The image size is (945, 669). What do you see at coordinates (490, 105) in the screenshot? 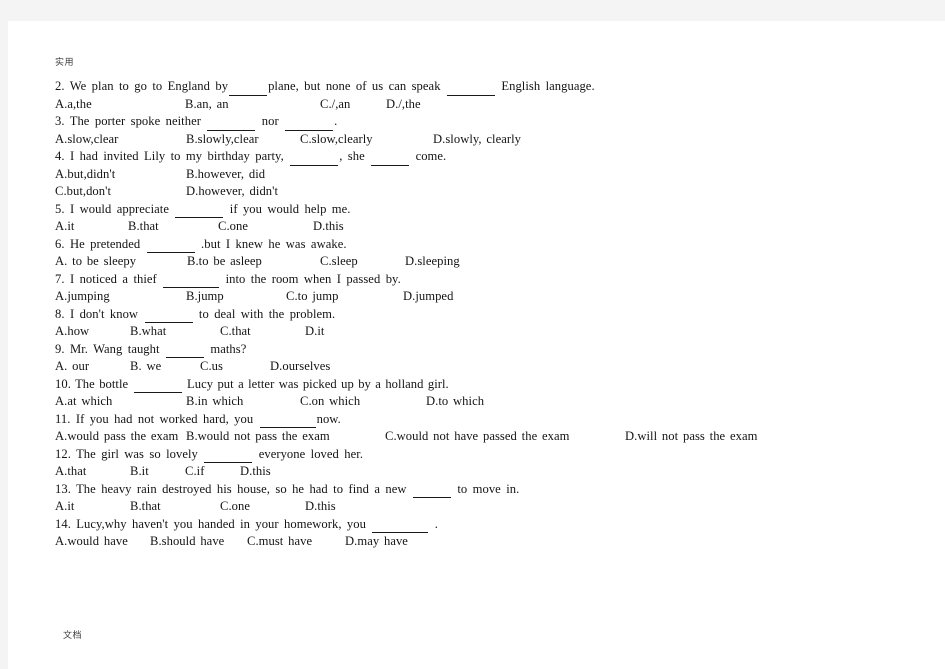
I see `options-row: A.a,the B.an, an C./,an D./,the` at bounding box center [490, 105].